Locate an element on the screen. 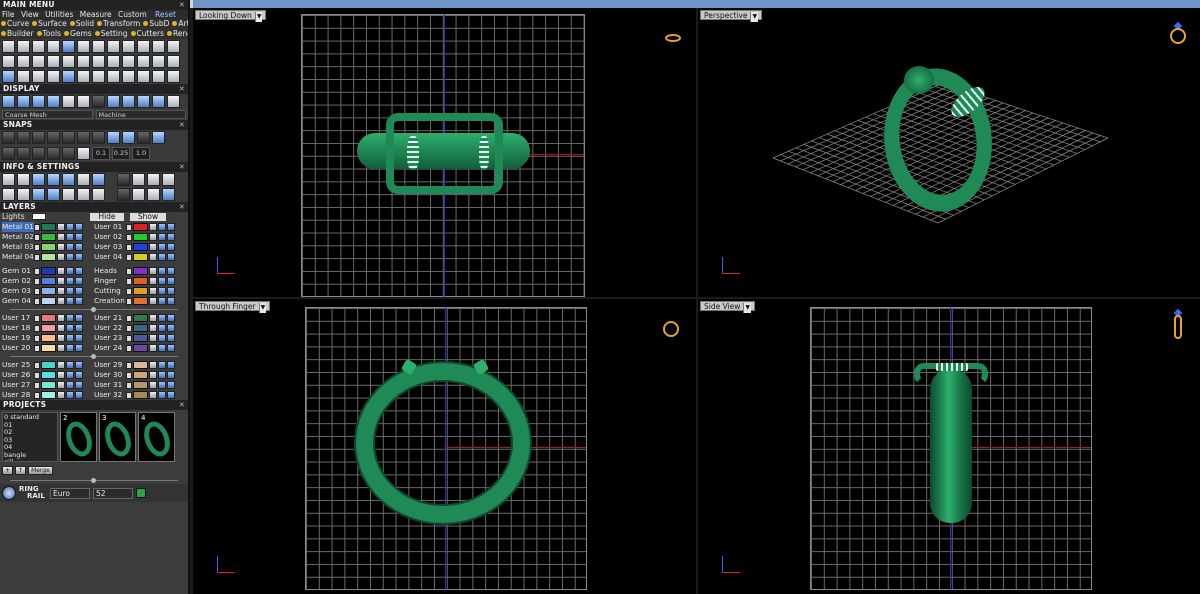 The height and width of the screenshot is (594, 1200). layer-item: User 18 is located at coordinates (48, 328).